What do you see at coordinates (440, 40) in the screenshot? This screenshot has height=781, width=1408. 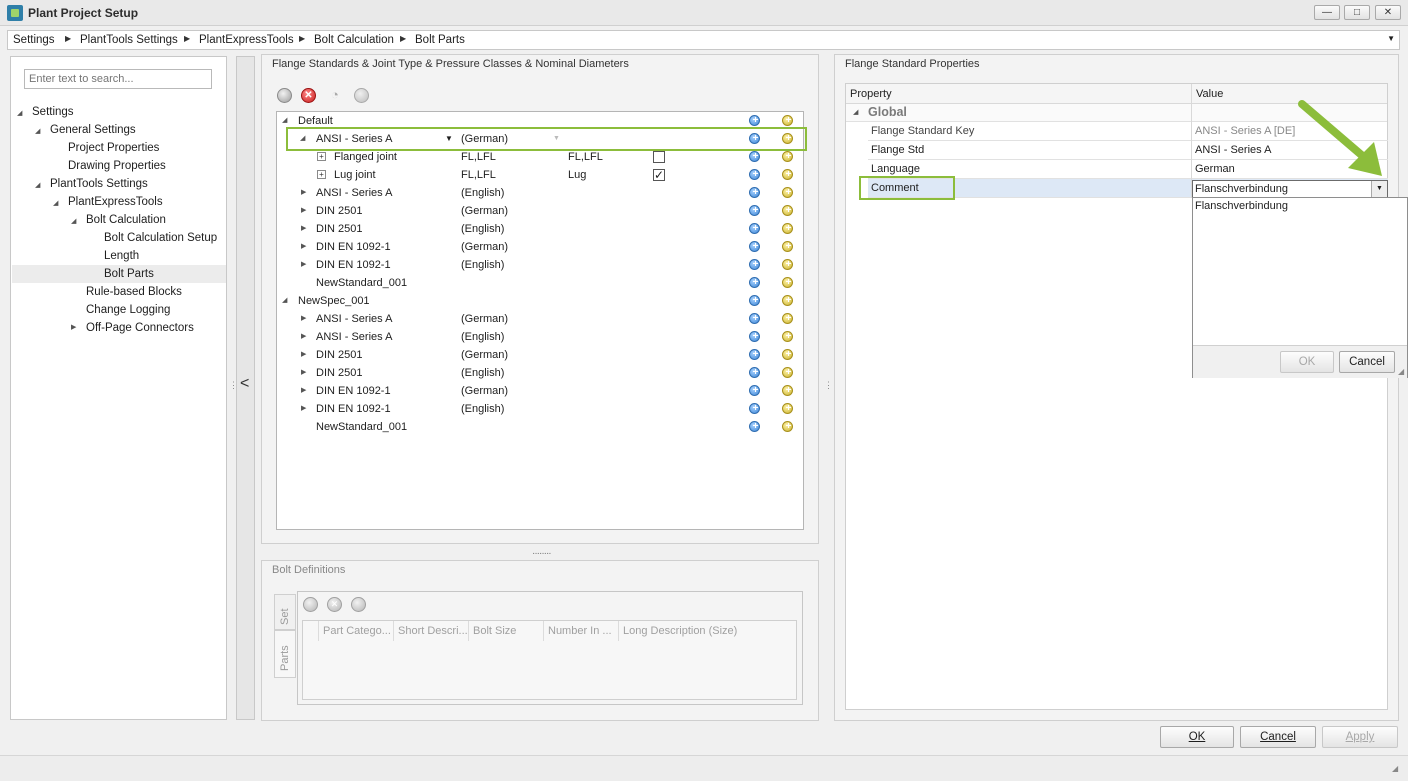 I see `breadcrumb-bolt-parts: Bolt Parts` at bounding box center [440, 40].